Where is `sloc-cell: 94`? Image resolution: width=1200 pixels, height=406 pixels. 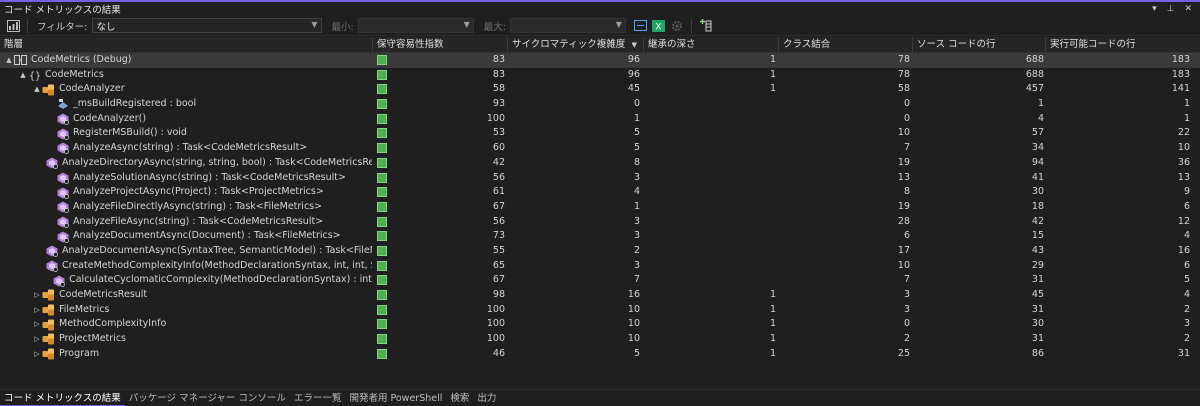
sloc-cell: 94 is located at coordinates (1037, 162).